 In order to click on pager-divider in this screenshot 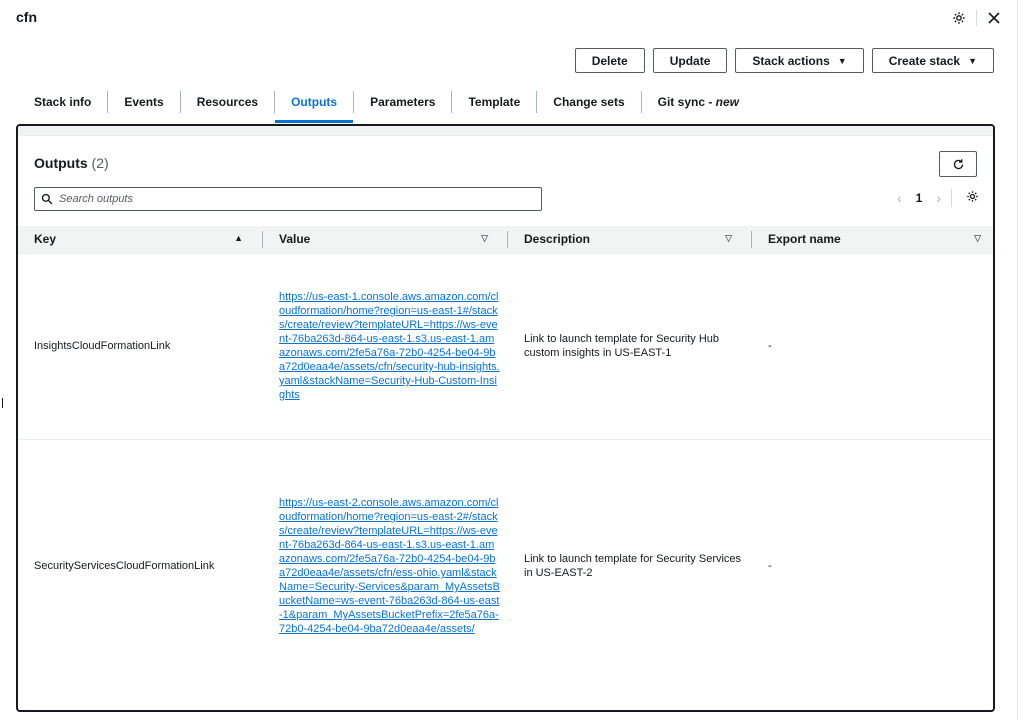, I will do `click(951, 198)`.